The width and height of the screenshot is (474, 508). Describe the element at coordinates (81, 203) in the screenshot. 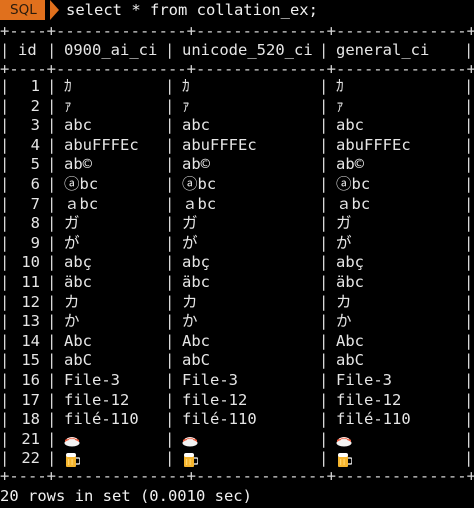

I see `table-cell: ａbc` at that location.